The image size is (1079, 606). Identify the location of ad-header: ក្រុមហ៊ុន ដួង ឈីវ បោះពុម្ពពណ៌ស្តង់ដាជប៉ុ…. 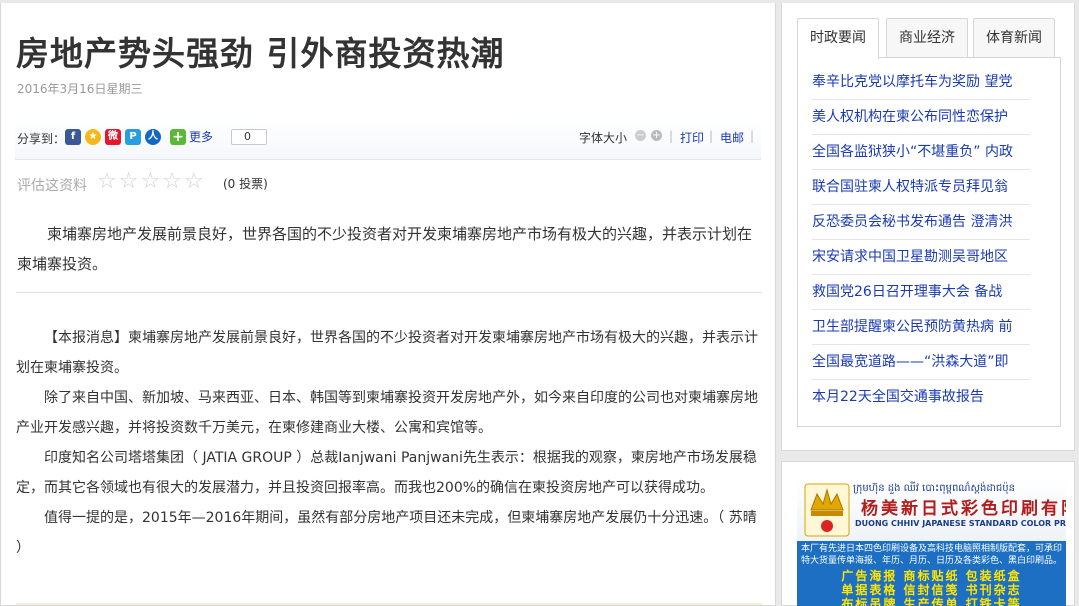
(931, 510).